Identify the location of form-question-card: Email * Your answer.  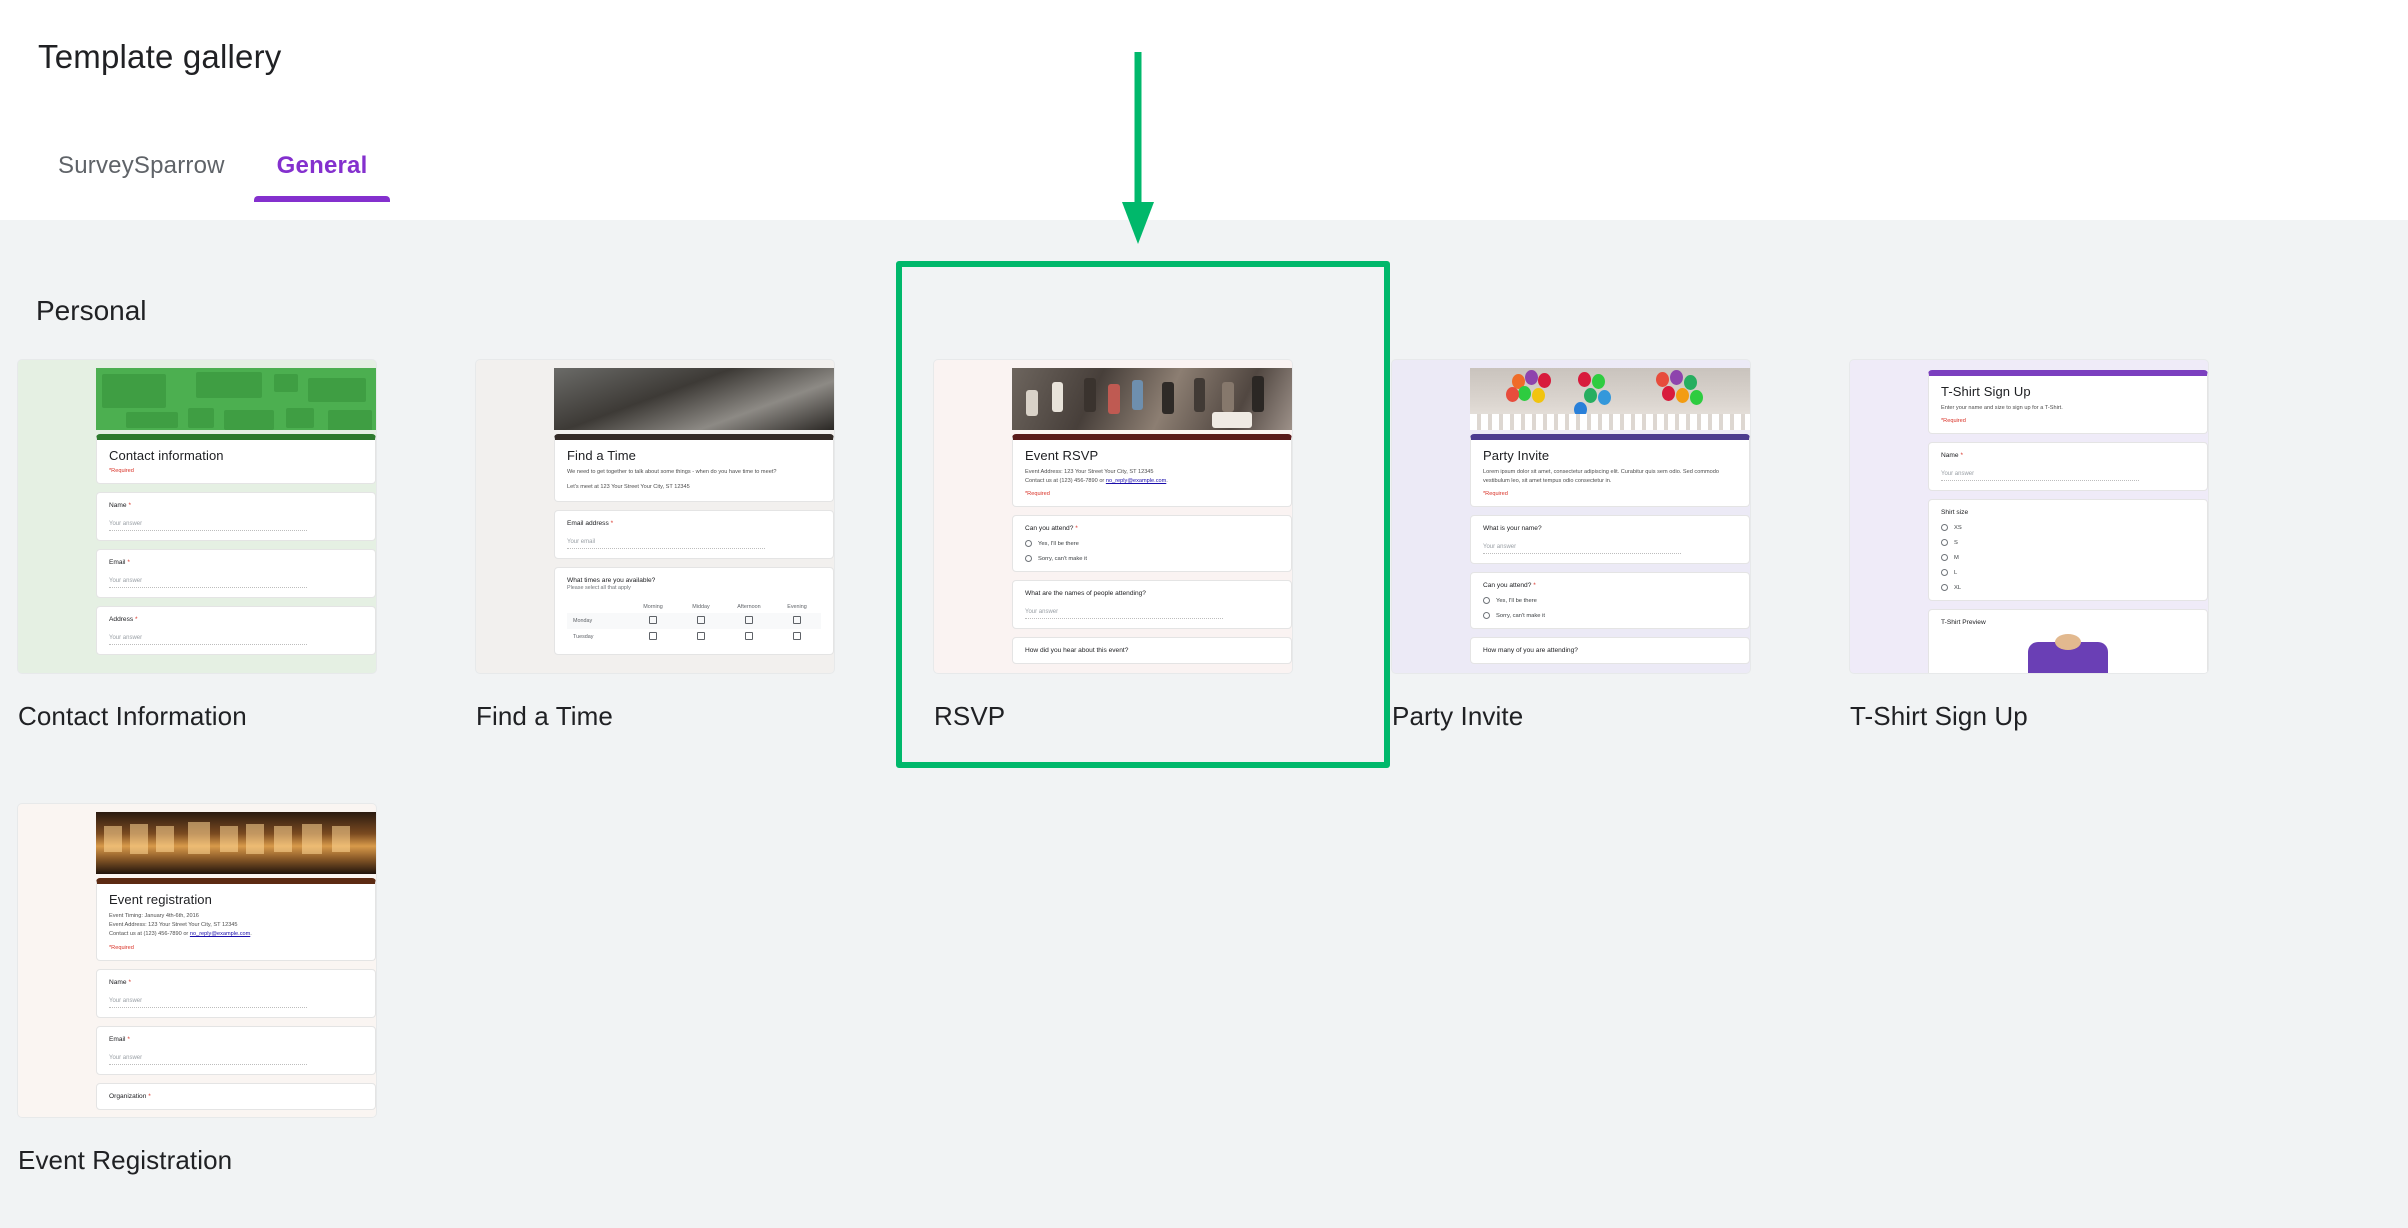
(236, 1050).